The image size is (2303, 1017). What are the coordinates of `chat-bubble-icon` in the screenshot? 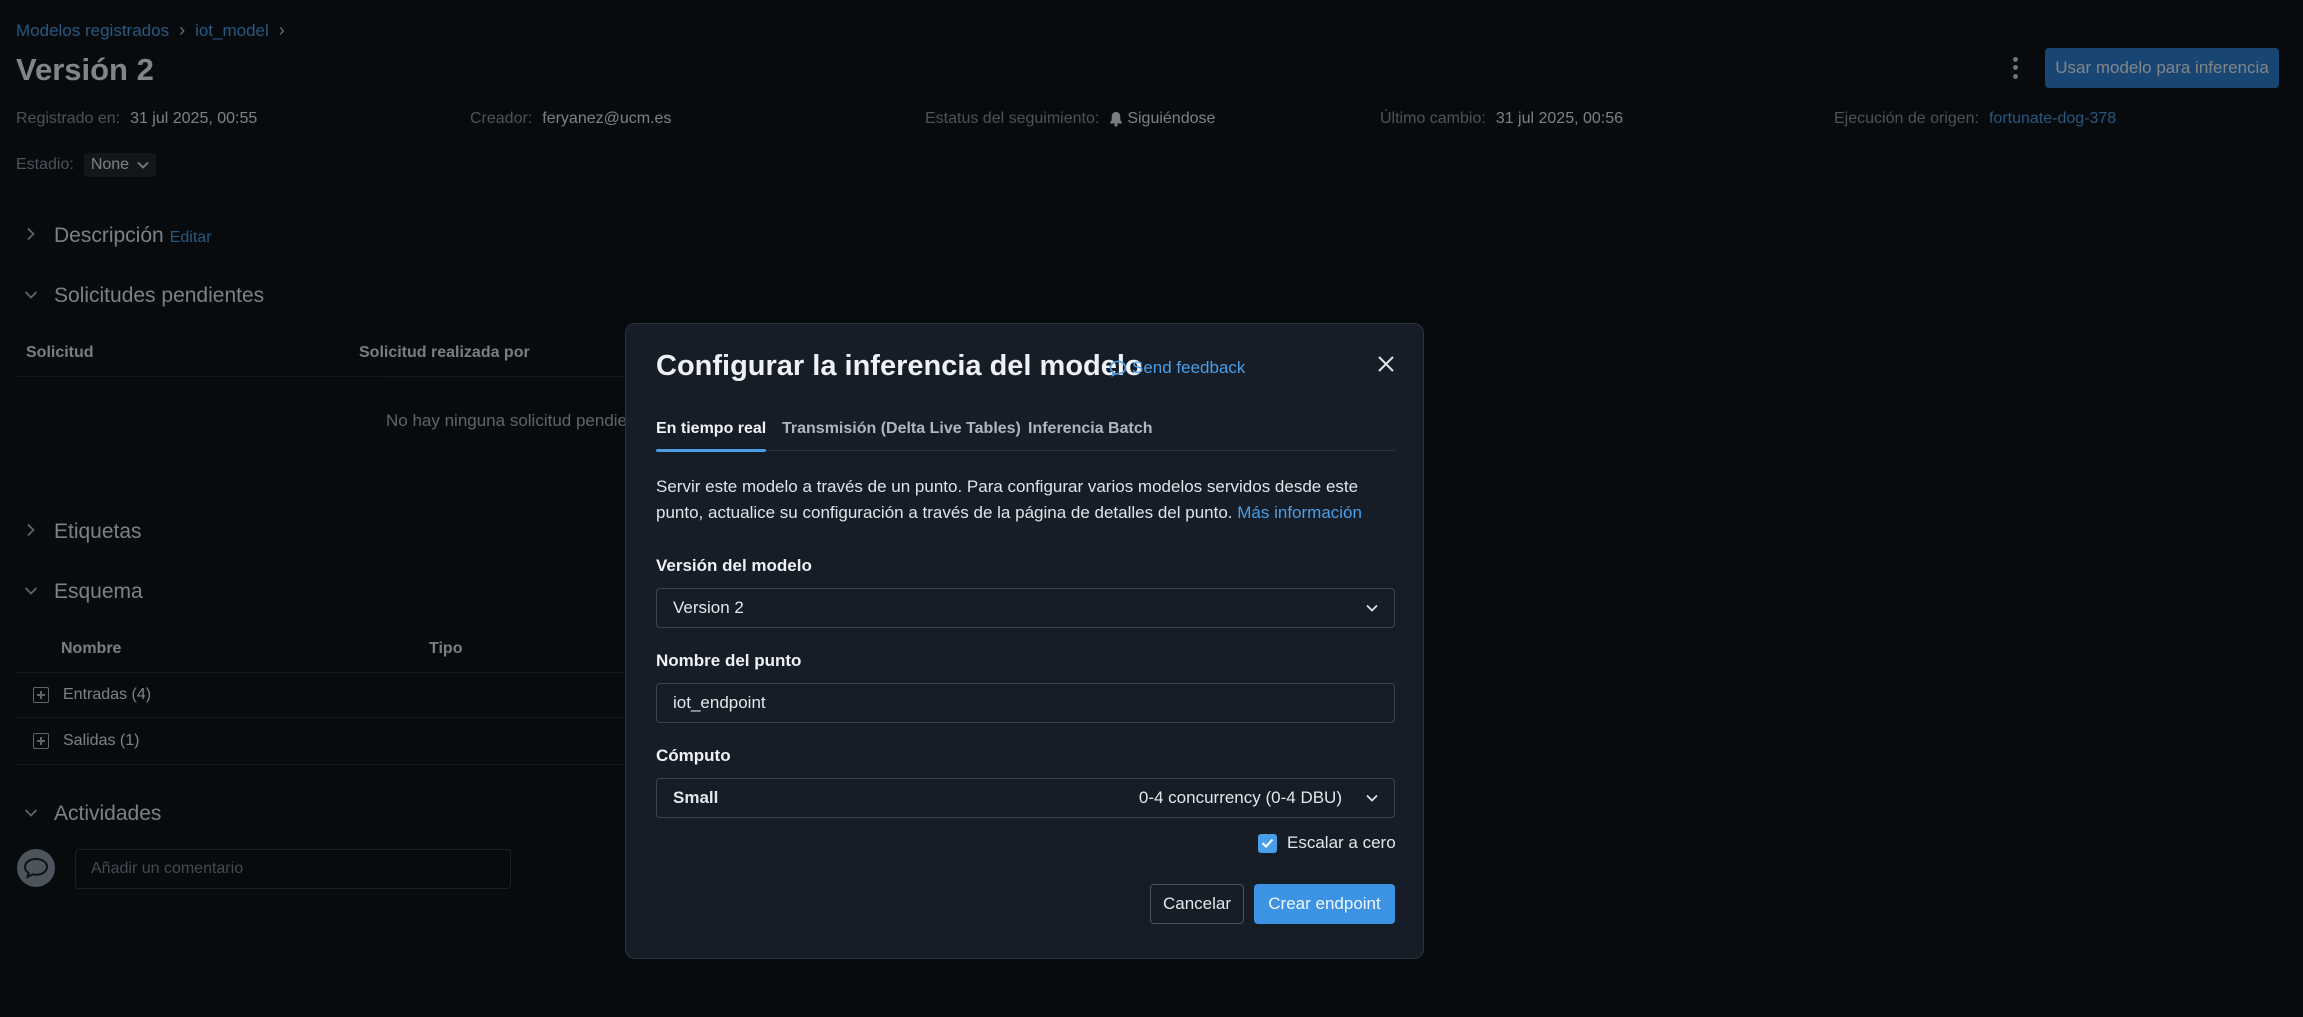 It's located at (1118, 368).